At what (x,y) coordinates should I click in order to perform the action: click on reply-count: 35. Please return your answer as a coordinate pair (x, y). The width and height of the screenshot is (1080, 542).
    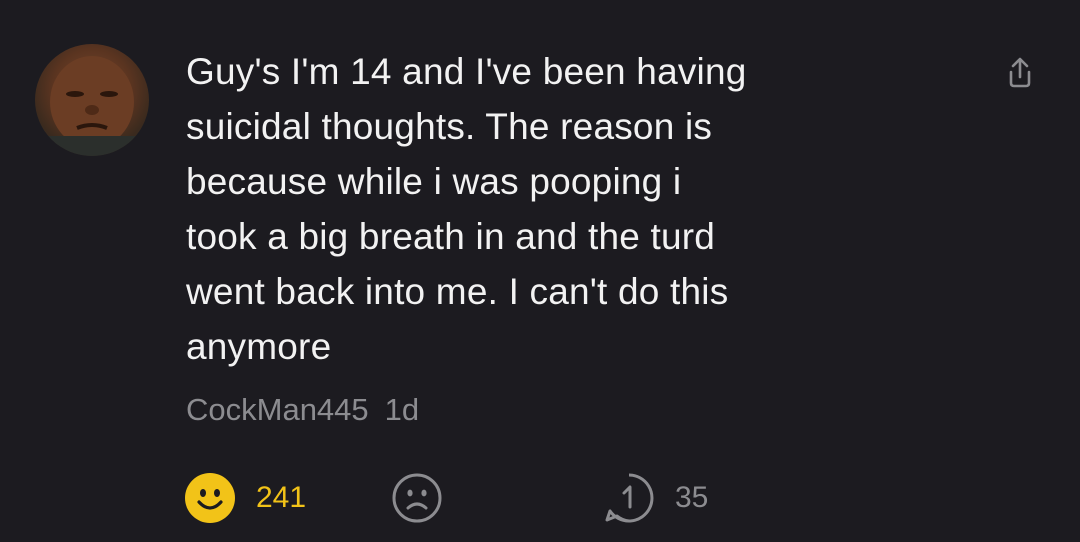
    Looking at the image, I should click on (692, 497).